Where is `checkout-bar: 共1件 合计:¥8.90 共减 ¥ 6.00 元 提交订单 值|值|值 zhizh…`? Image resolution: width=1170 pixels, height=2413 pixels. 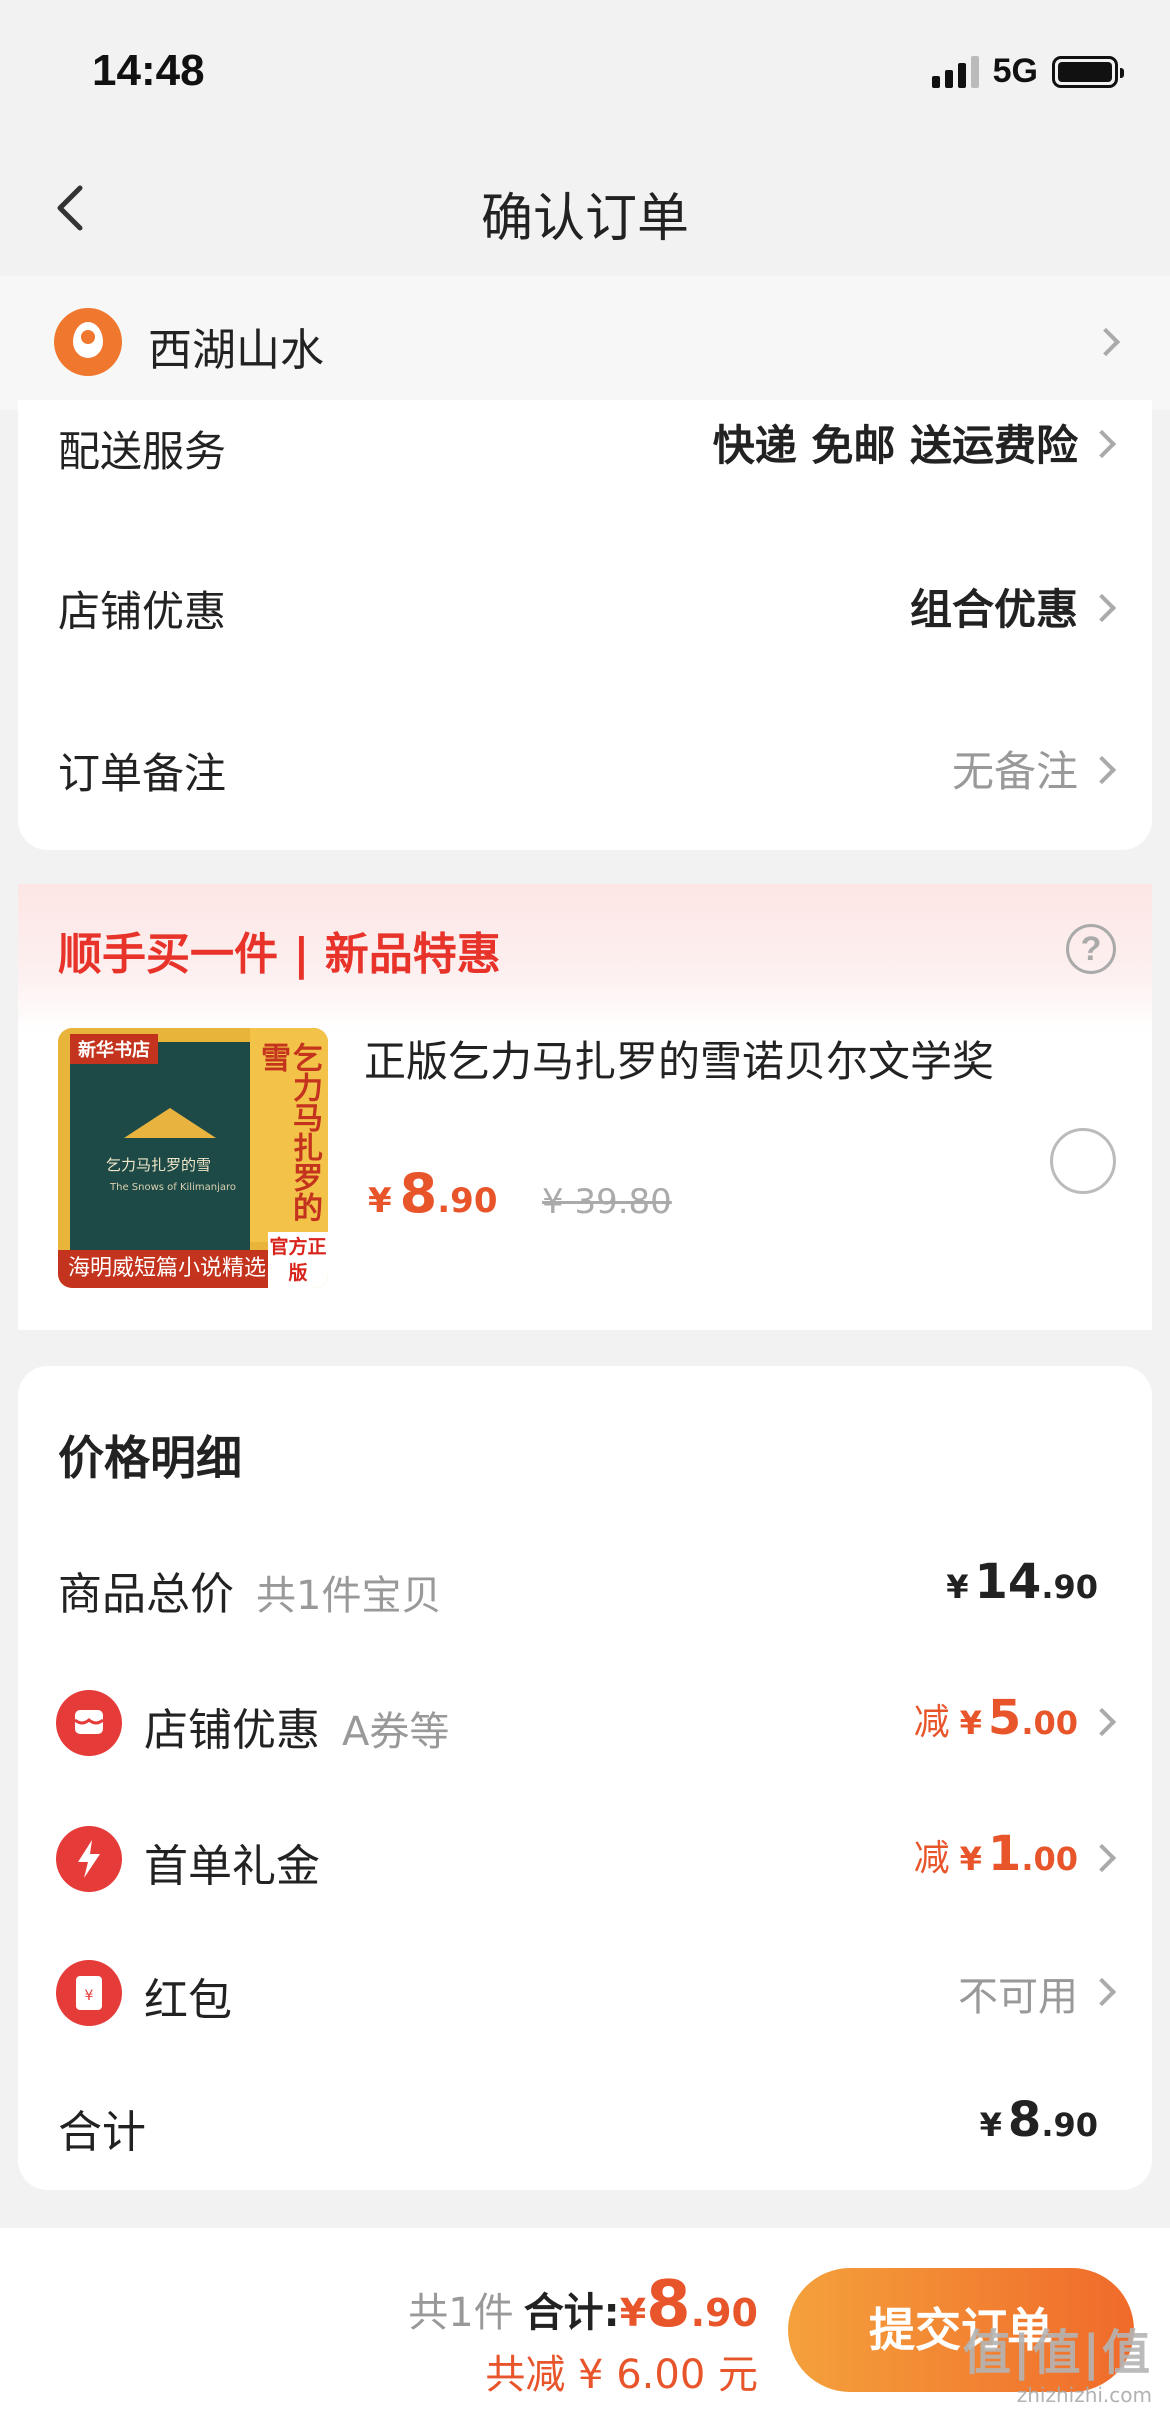 checkout-bar: 共1件 合计:¥8.90 共减 ¥ 6.00 元 提交订单 值|值|值 zhizh… is located at coordinates (585, 2320).